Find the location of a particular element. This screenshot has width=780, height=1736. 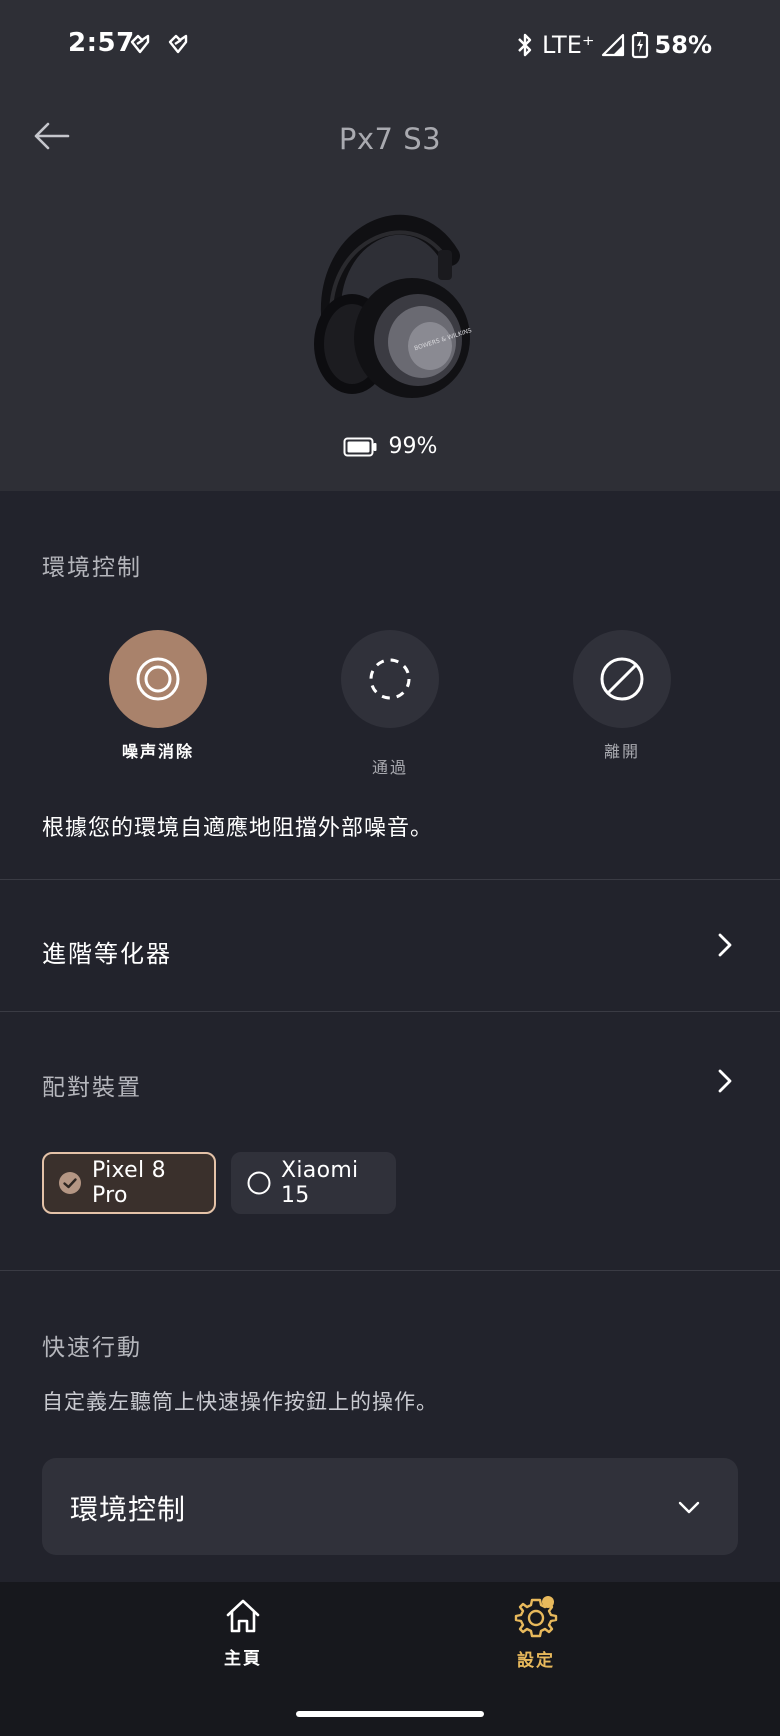

home-icon is located at coordinates (243, 1616).